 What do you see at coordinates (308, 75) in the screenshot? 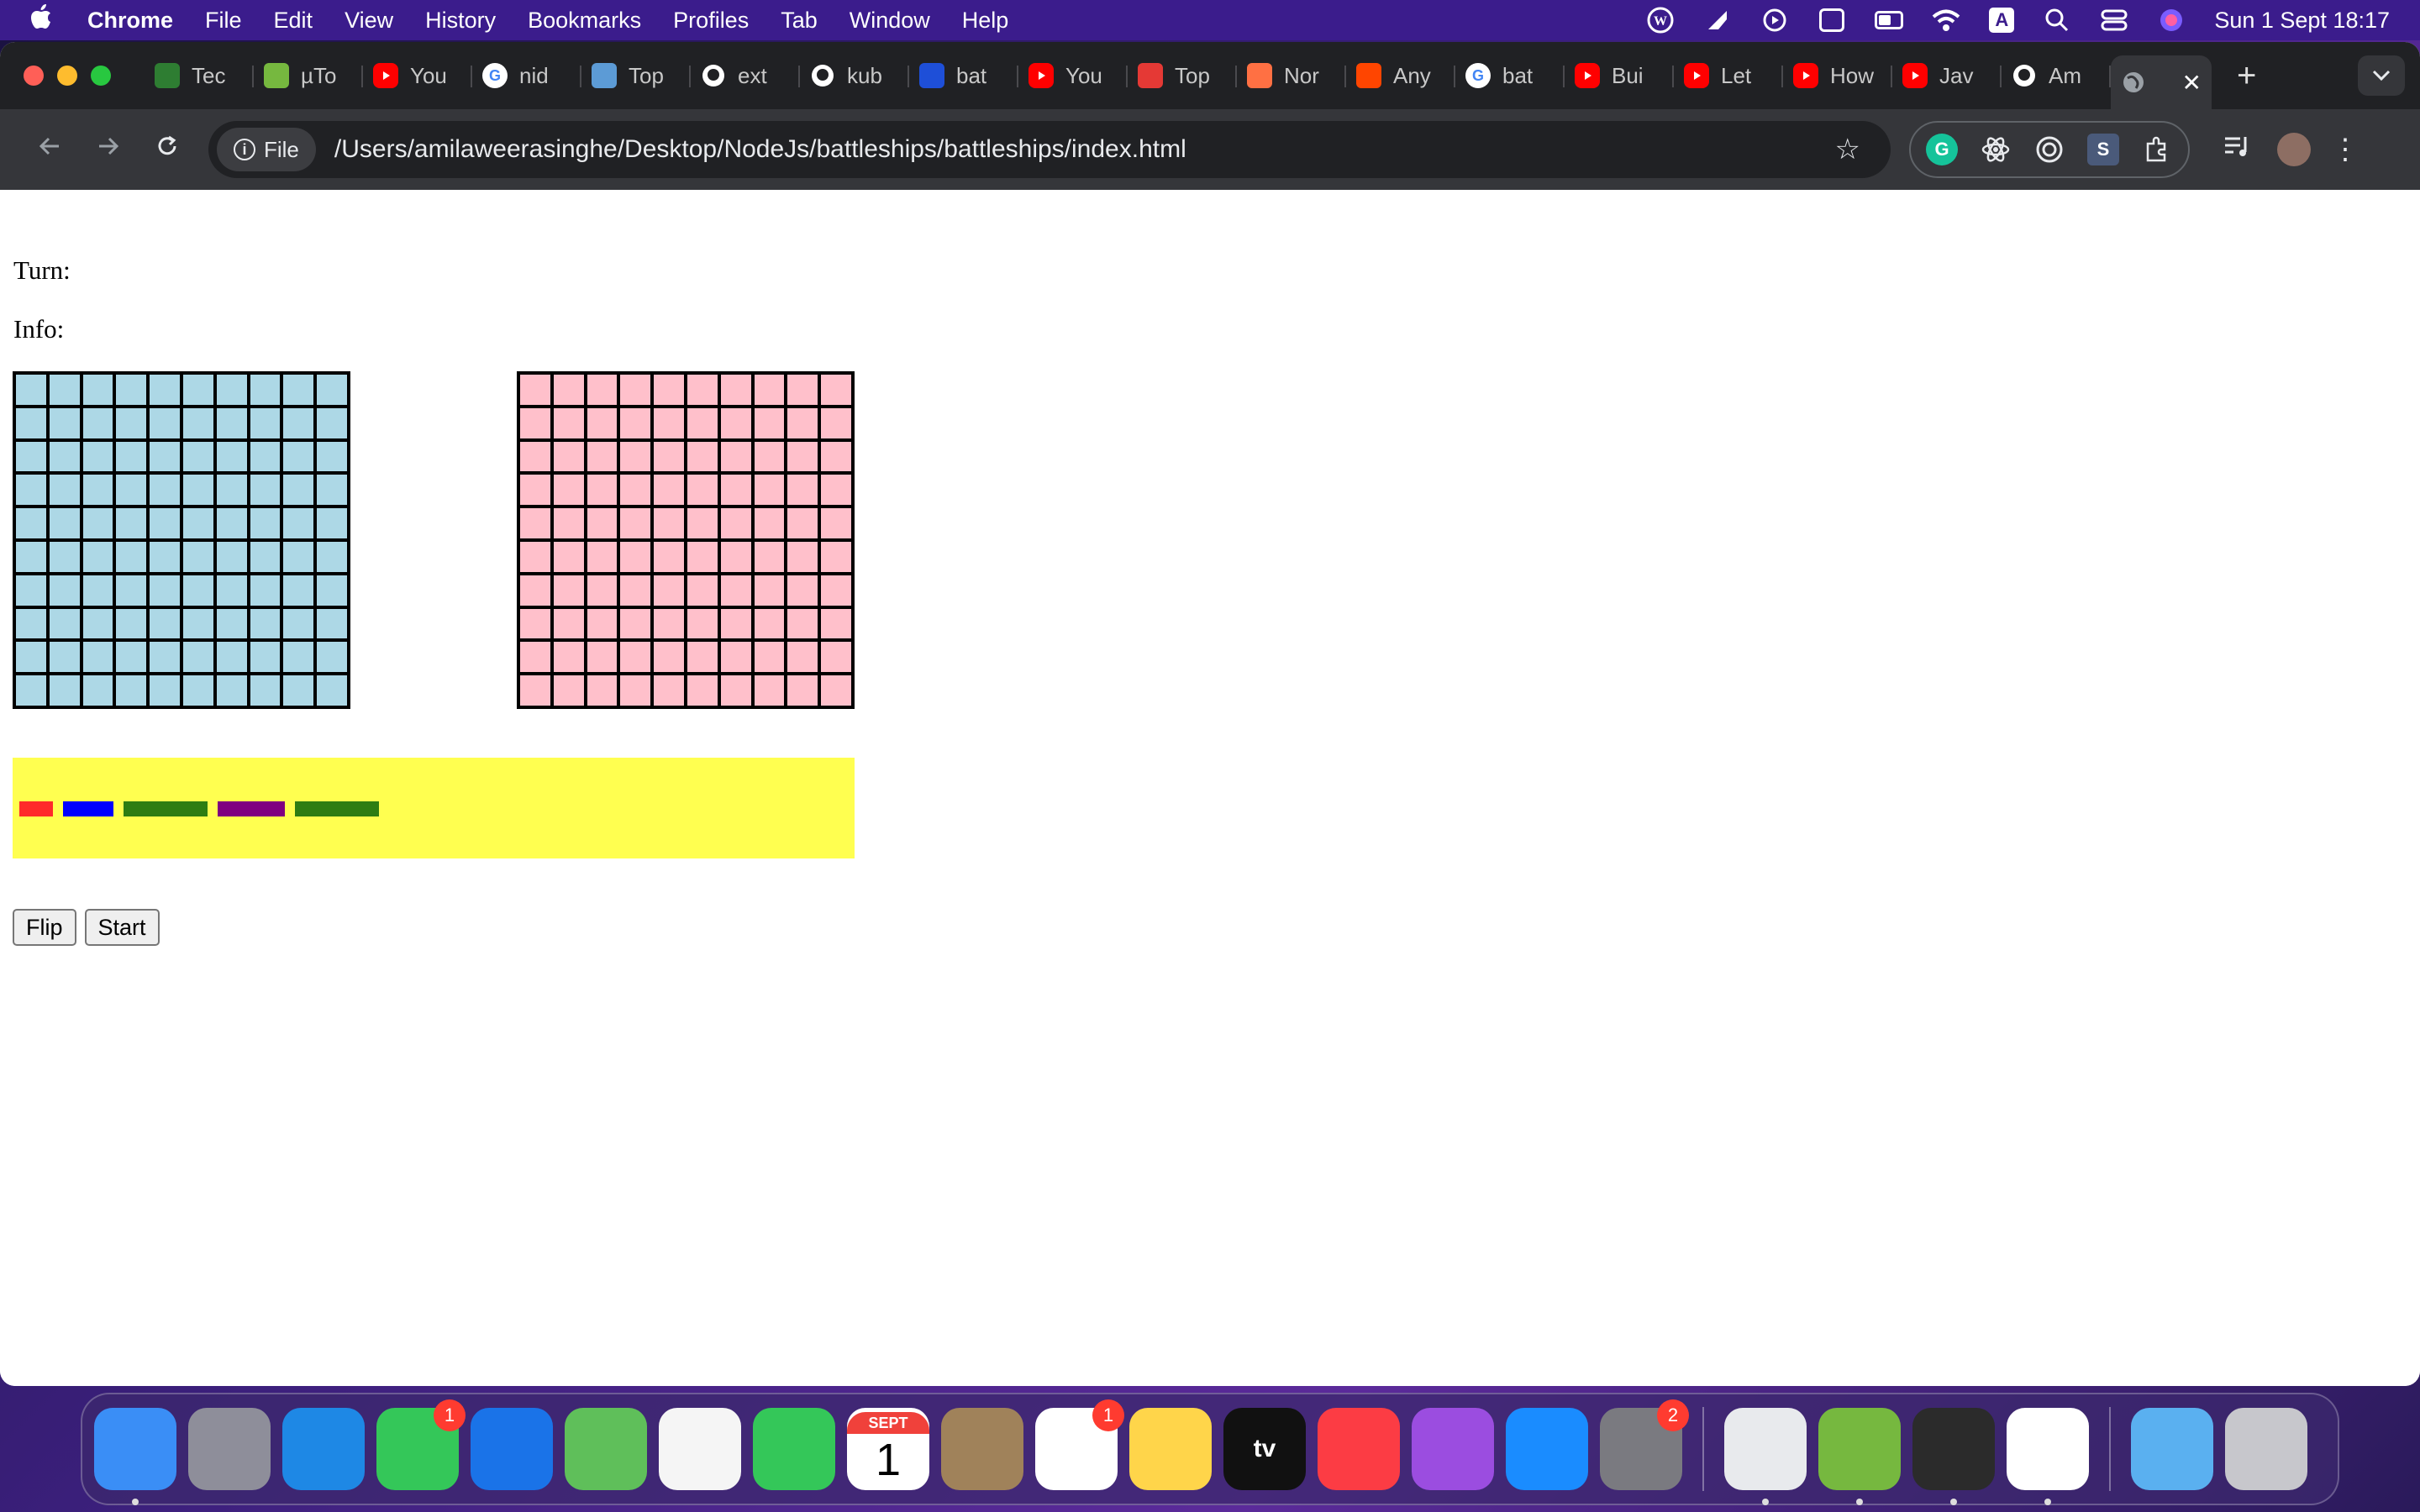
I see `tab-1: µTo` at bounding box center [308, 75].